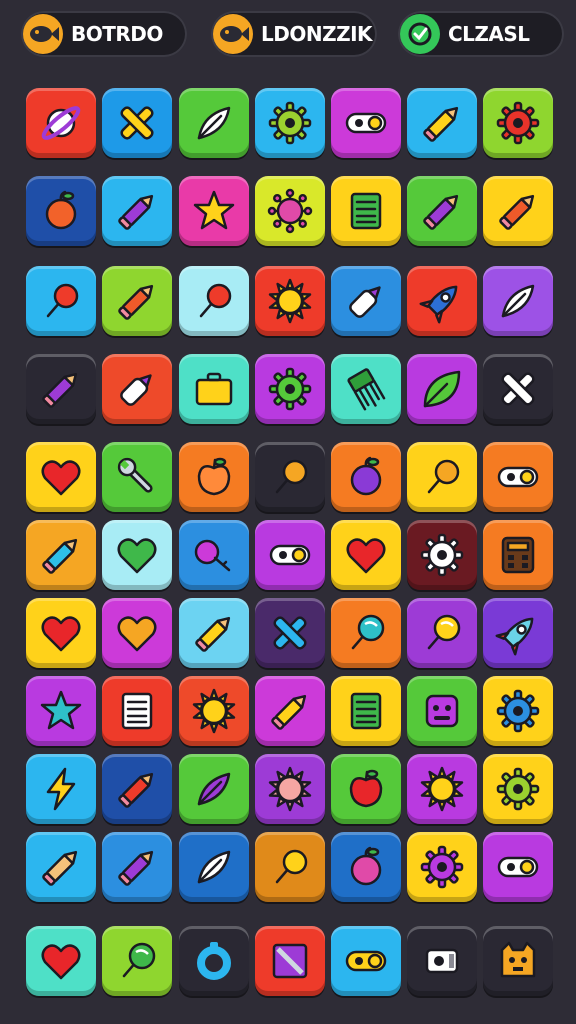 The width and height of the screenshot is (576, 1024). I want to click on key-icon, so click(212, 555).